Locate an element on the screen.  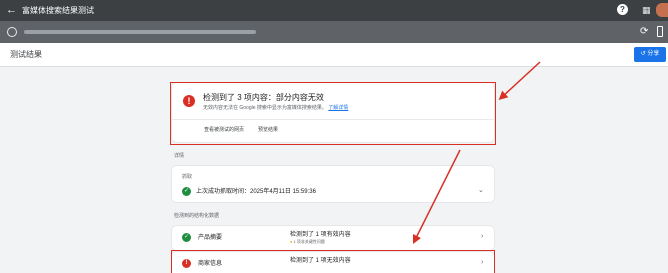
globe-icon is located at coordinates (12, 32).